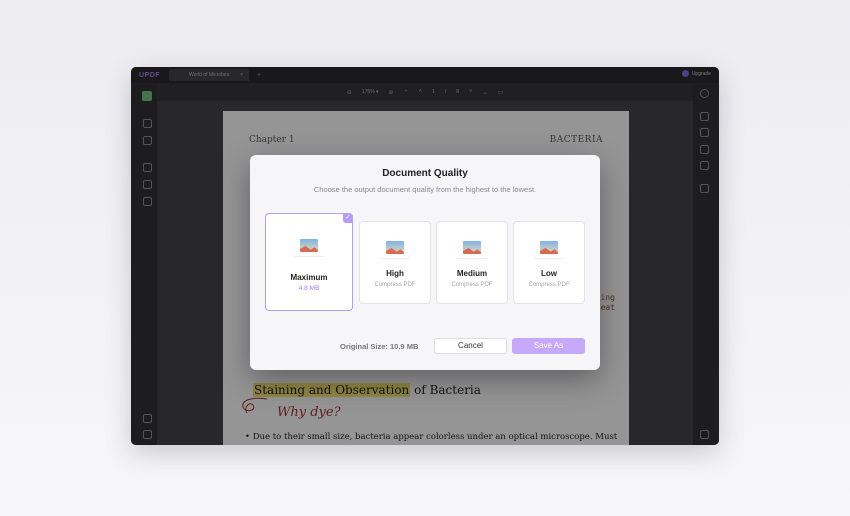 This screenshot has height=516, width=850. Describe the element at coordinates (472, 273) in the screenshot. I see `option-name: Medium` at that location.